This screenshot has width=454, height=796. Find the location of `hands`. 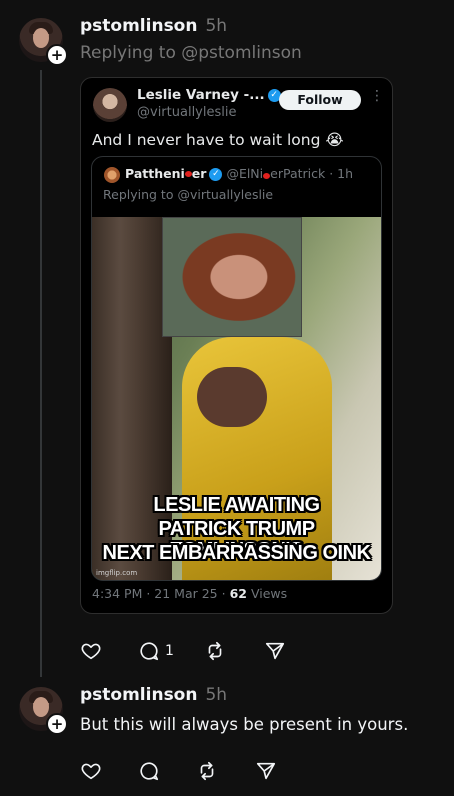

hands is located at coordinates (232, 397).